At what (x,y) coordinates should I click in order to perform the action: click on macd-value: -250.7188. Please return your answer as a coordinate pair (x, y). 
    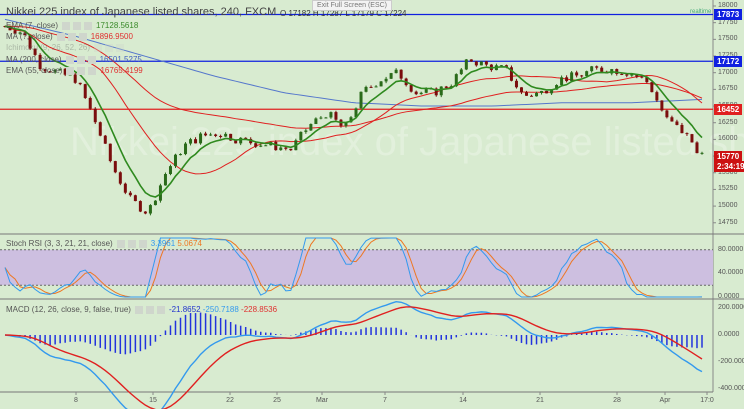
    Looking at the image, I should click on (220, 309).